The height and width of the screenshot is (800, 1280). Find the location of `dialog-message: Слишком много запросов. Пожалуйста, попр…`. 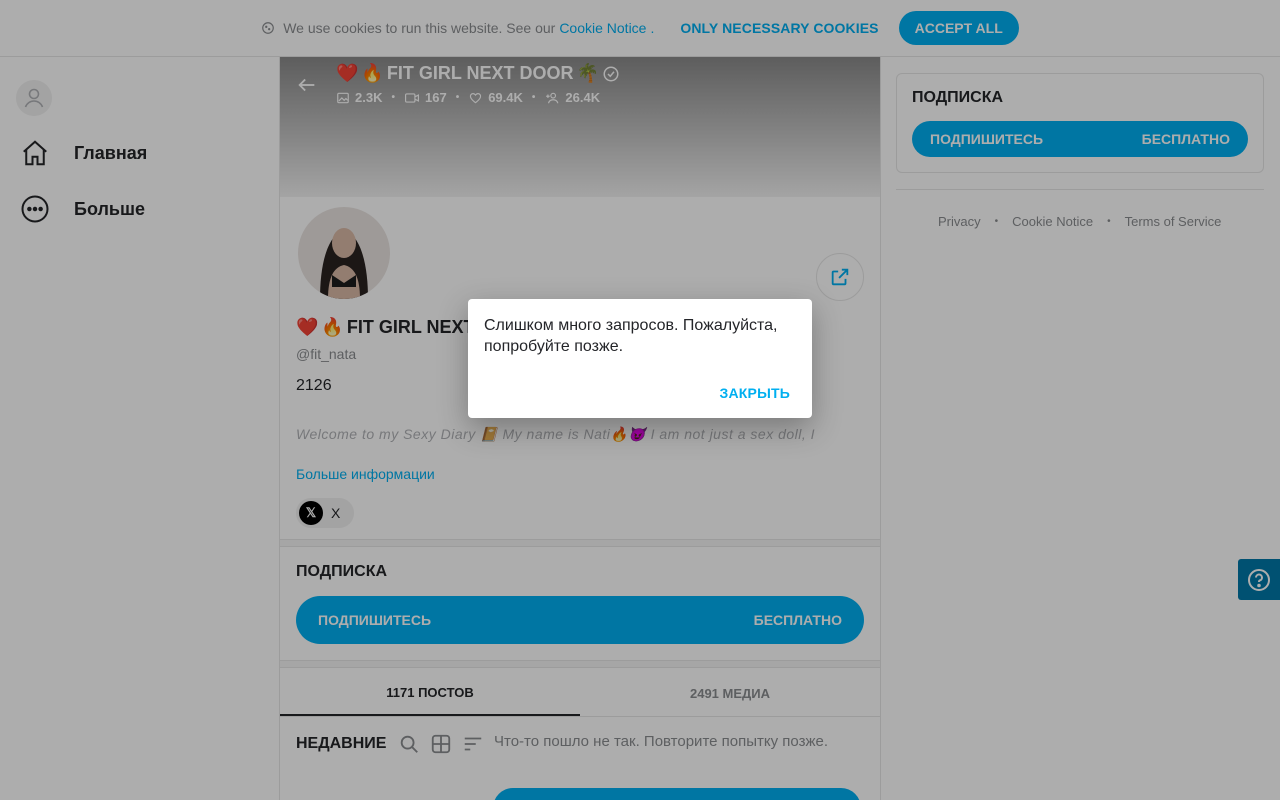

dialog-message: Слишком много запросов. Пожалуйста, попр… is located at coordinates (631, 336).